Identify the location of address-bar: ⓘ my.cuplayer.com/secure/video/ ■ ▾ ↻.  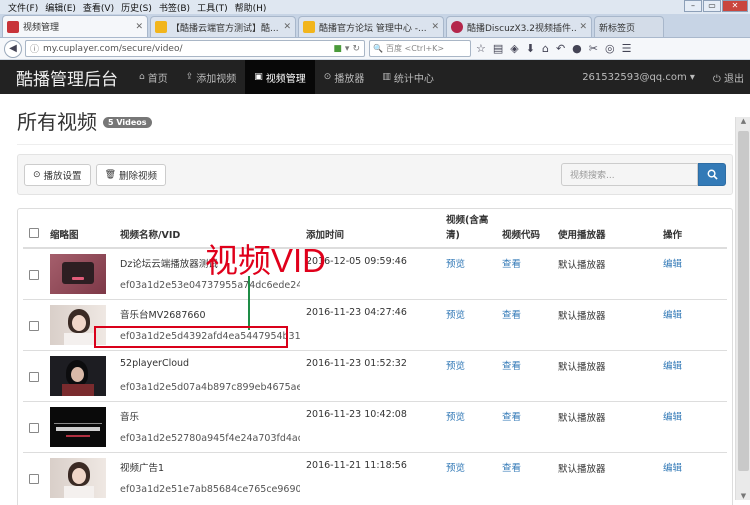
(195, 48).